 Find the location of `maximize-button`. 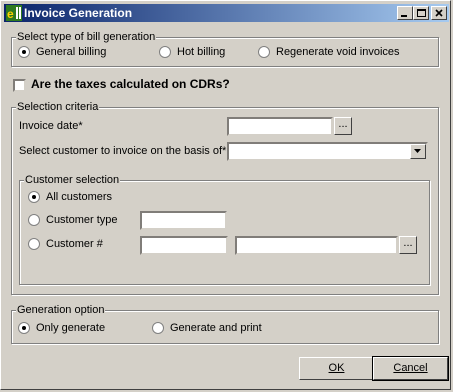

maximize-button is located at coordinates (421, 13).